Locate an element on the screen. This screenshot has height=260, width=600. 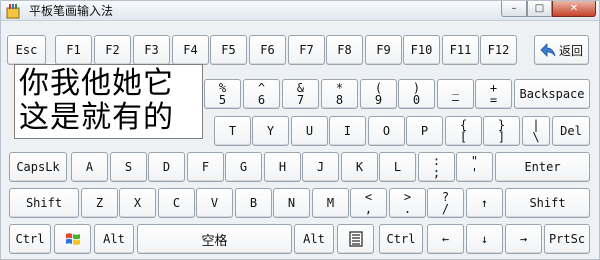
back-button: 返回 is located at coordinates (561, 50).